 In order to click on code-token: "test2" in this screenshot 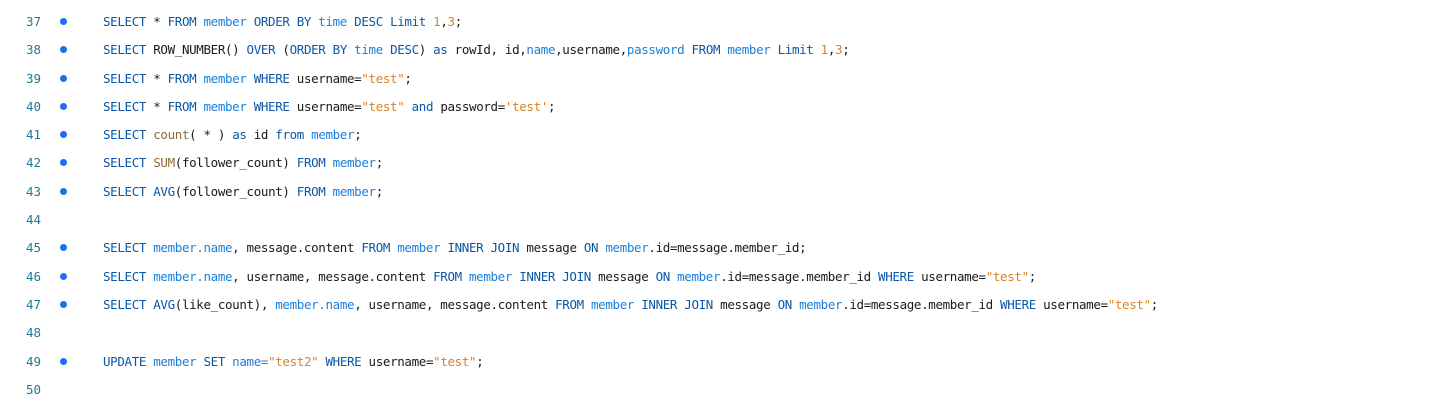, I will do `click(293, 361)`.